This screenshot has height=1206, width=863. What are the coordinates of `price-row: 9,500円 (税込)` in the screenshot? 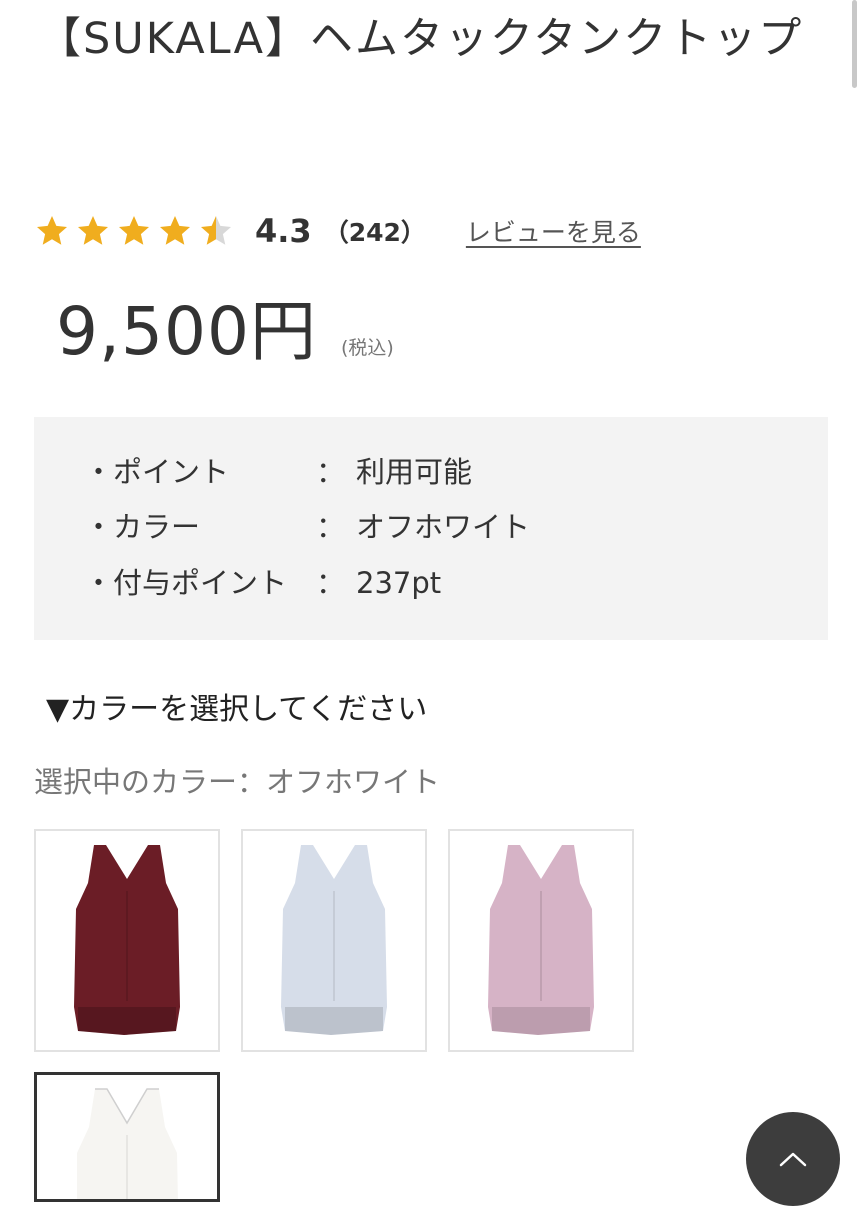 It's located at (225, 326).